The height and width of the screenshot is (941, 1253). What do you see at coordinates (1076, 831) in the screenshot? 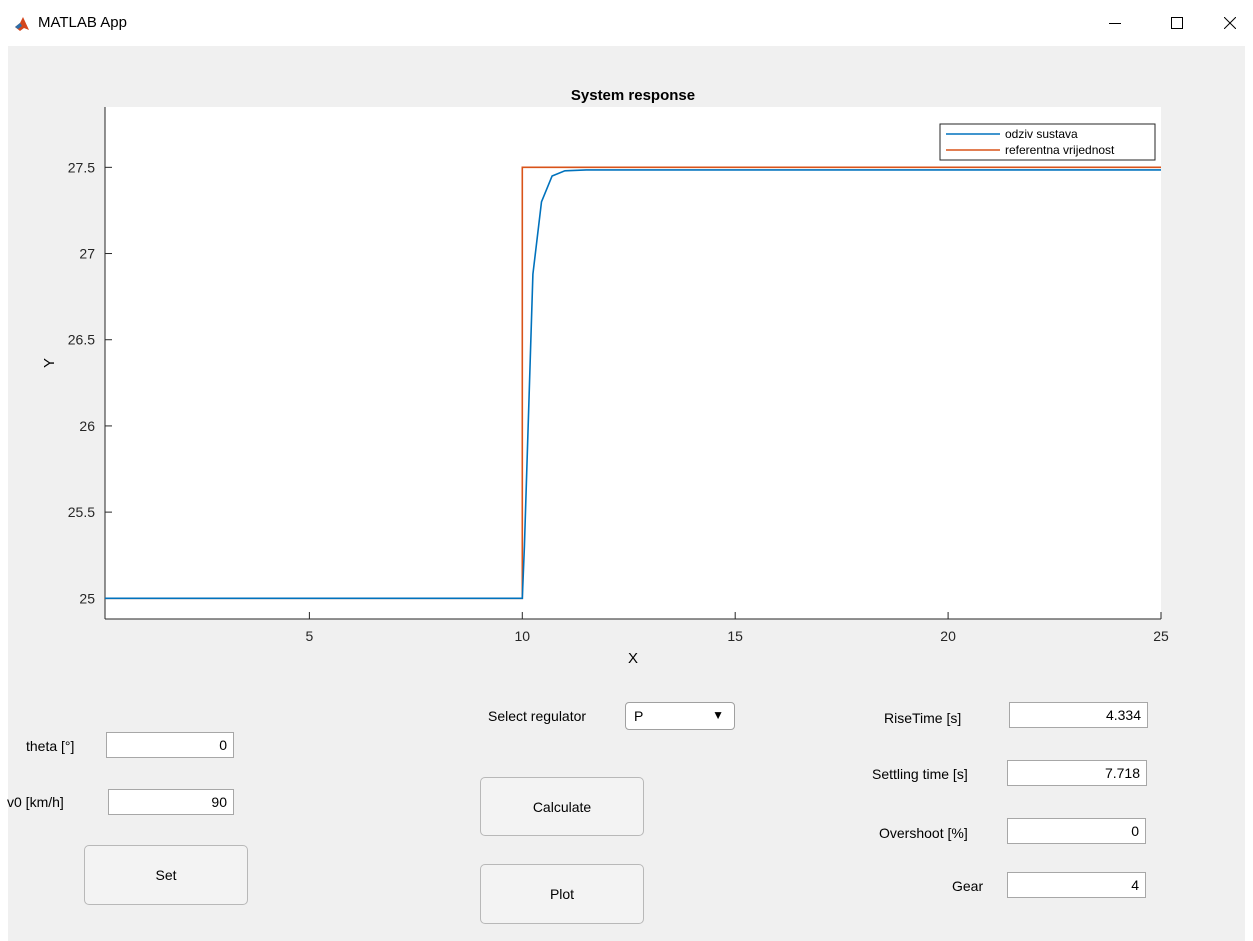
I see `overshoot-field: 0` at bounding box center [1076, 831].